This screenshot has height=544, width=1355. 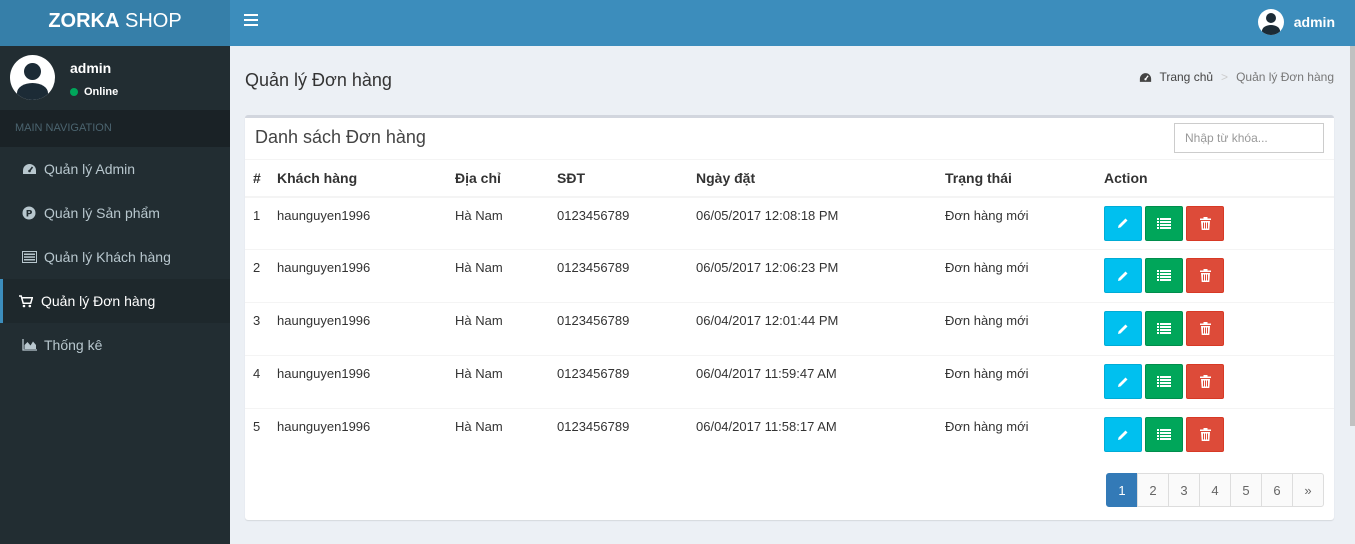 I want to click on box-title: Danh sách Đơn hàng, so click(x=340, y=137).